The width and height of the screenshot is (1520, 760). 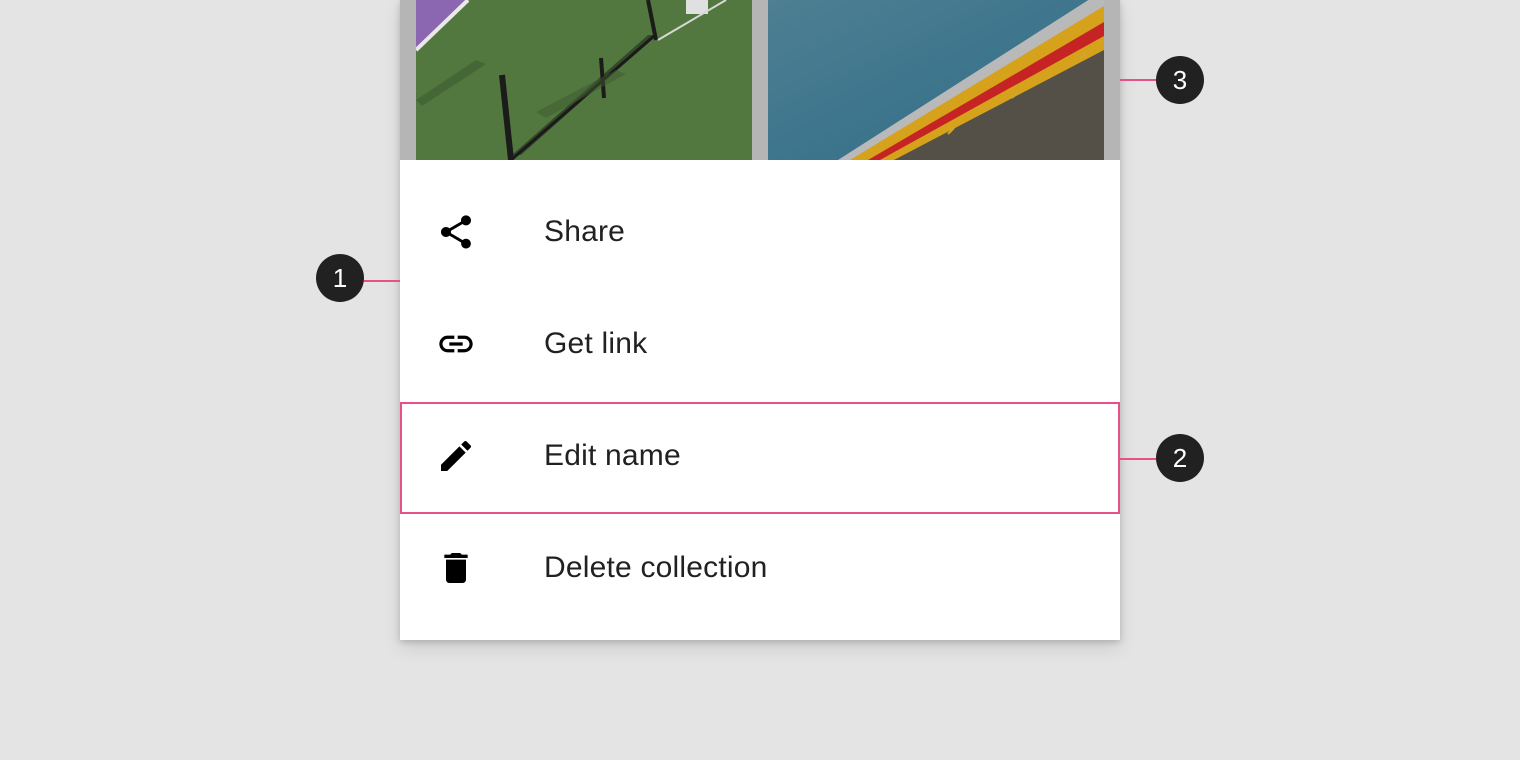 I want to click on collection-thumbnail-tennis-court, so click(x=584, y=80).